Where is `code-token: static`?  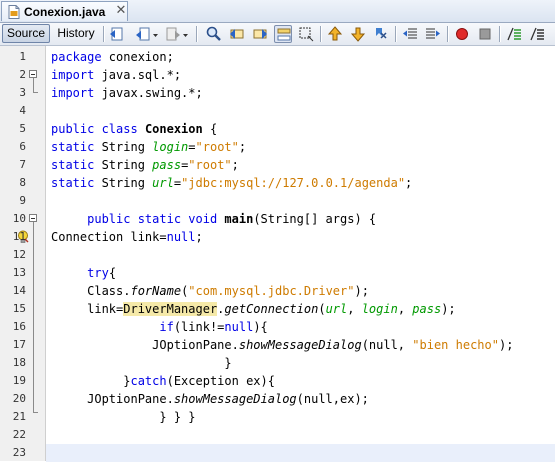
code-token: static is located at coordinates (73, 165).